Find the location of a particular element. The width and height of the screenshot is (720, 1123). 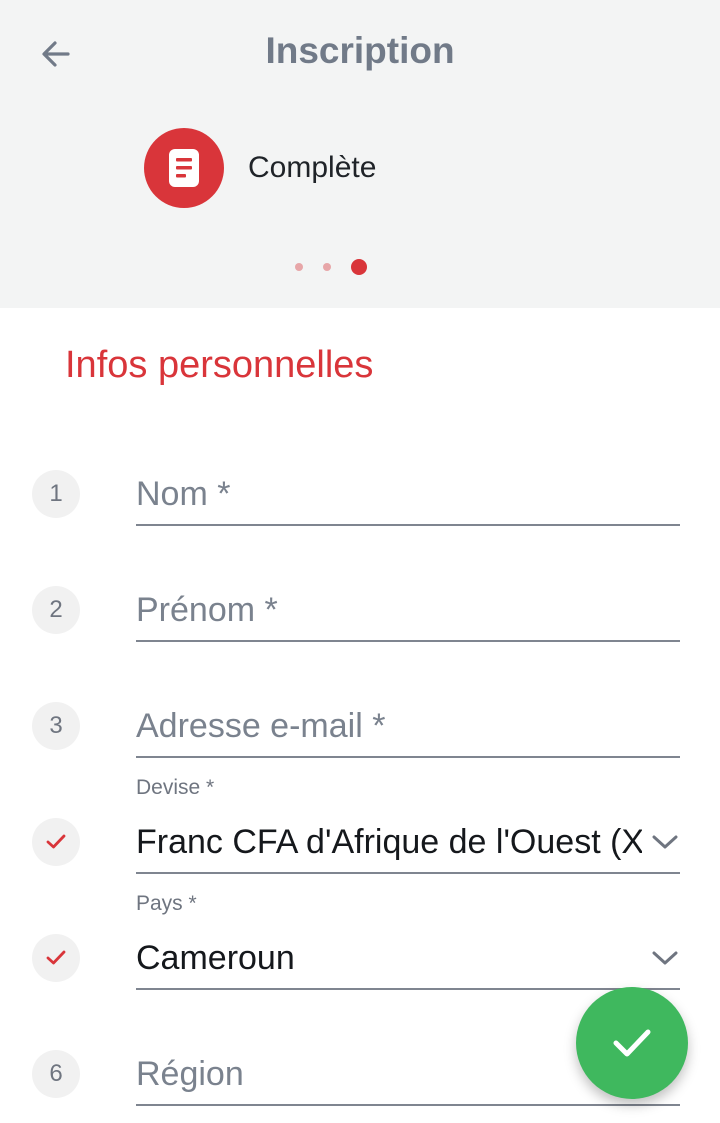

pays-select: Cameroun is located at coordinates (408, 964).